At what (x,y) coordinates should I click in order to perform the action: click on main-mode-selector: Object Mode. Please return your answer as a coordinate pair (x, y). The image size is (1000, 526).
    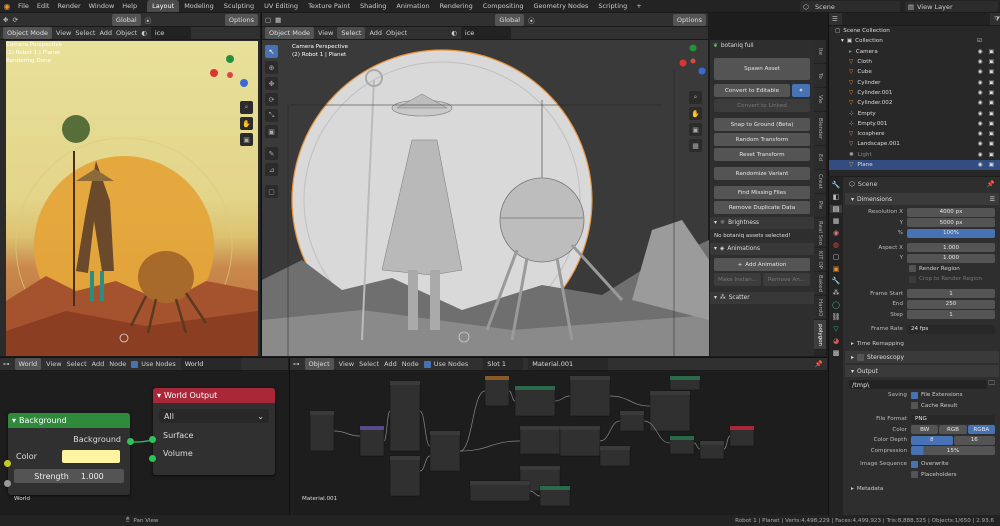
    Looking at the image, I should click on (289, 33).